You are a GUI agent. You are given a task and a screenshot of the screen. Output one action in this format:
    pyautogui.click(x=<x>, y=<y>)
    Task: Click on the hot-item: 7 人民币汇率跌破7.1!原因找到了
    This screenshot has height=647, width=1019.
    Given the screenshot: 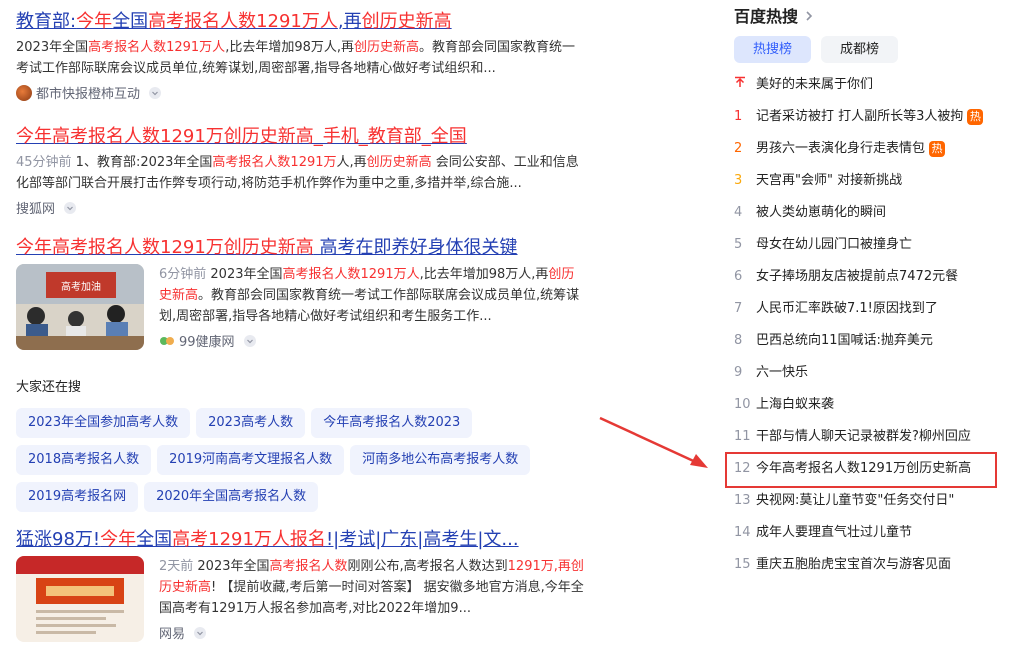 What is the action you would take?
    pyautogui.click(x=874, y=309)
    